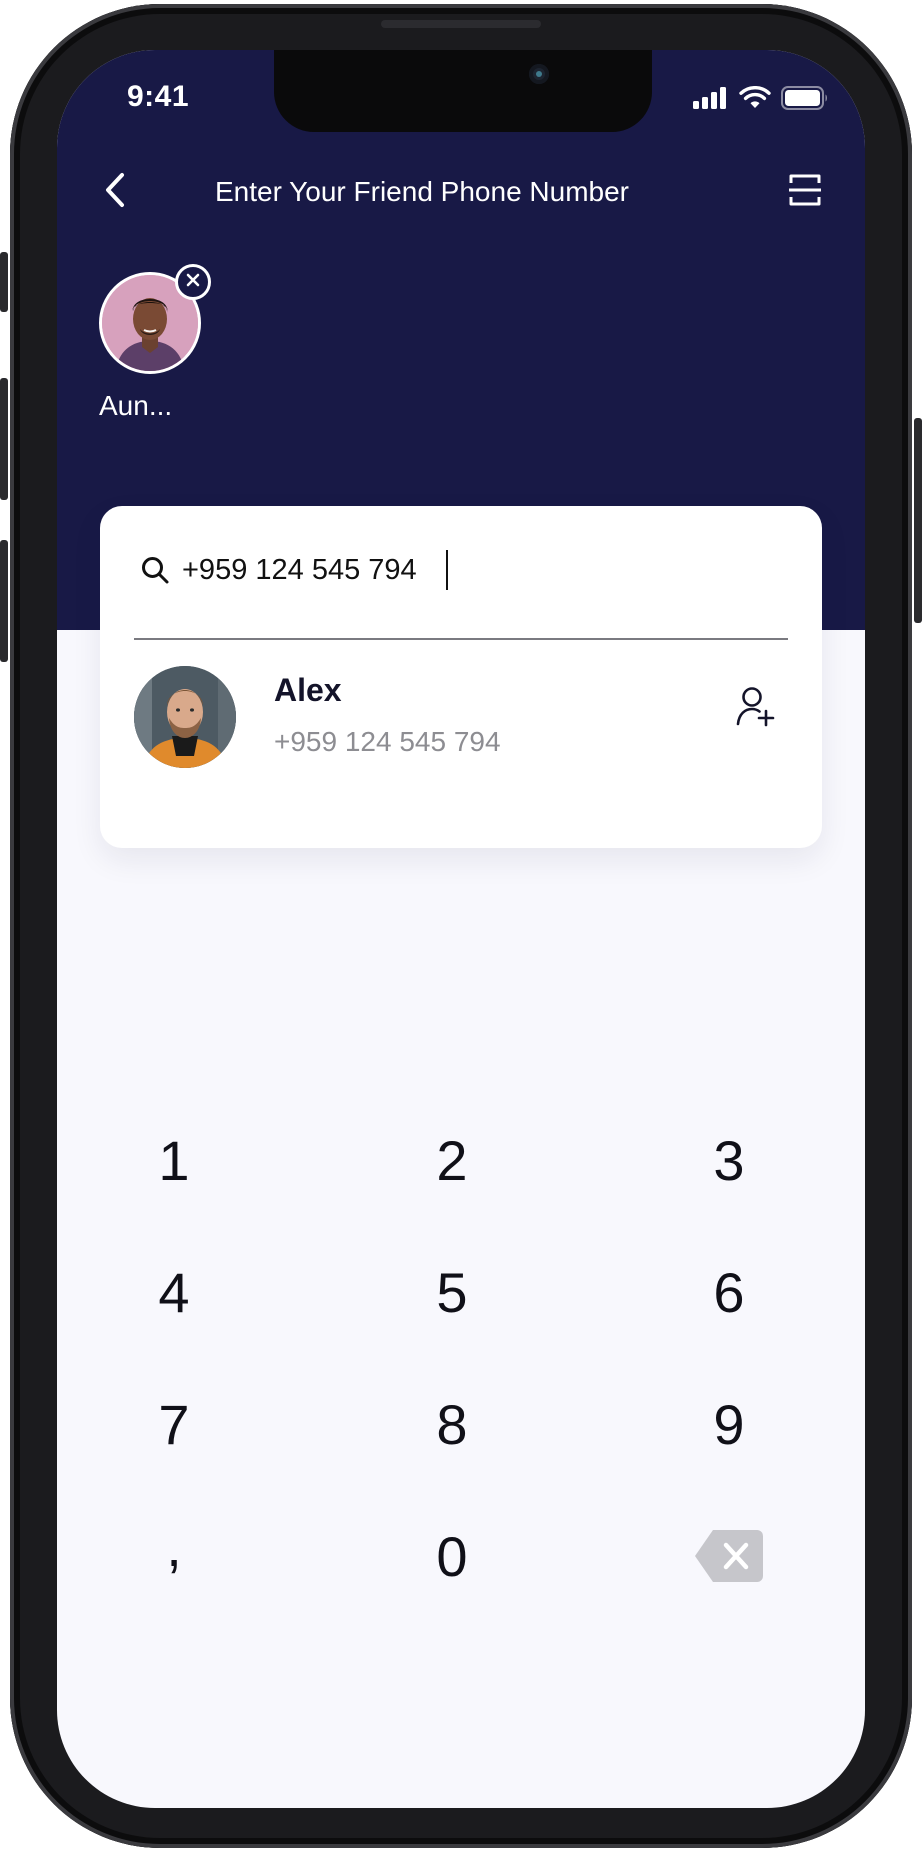  I want to click on text-caret, so click(447, 570).